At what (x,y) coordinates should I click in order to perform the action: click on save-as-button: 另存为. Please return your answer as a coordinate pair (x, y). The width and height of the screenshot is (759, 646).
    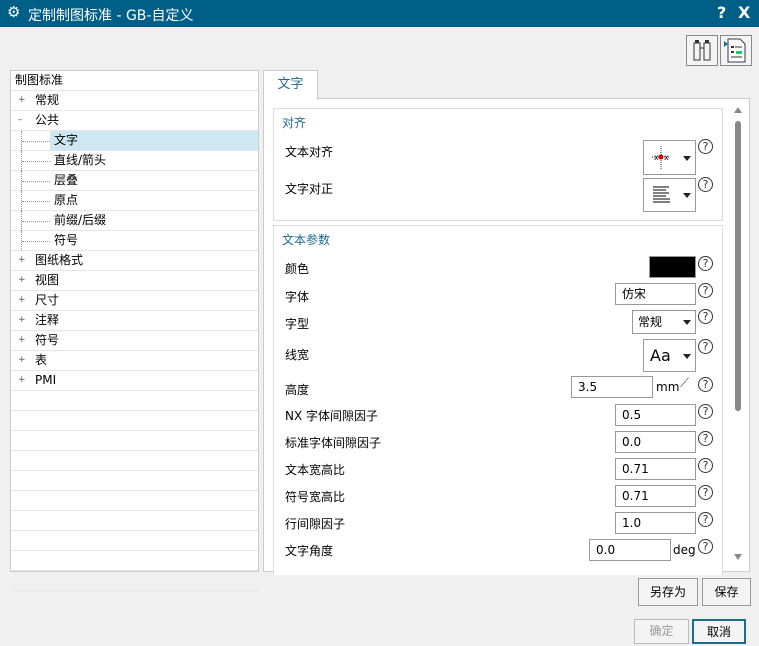
    Looking at the image, I should click on (668, 592).